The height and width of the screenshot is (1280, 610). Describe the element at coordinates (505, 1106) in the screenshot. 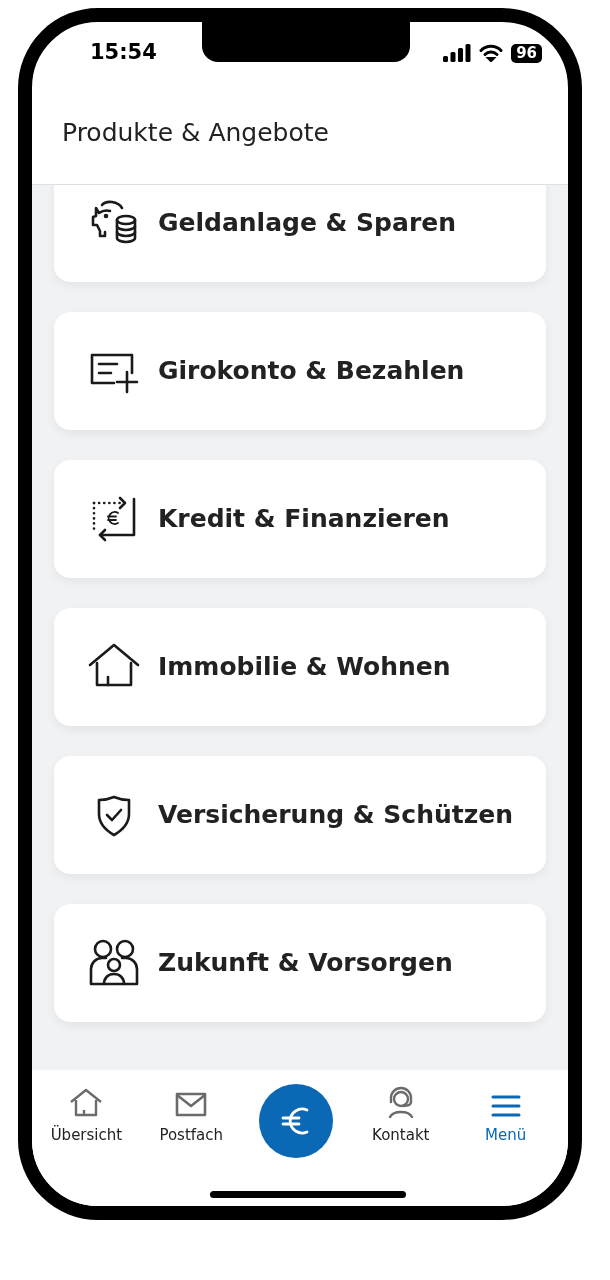

I see `menu-icon` at that location.